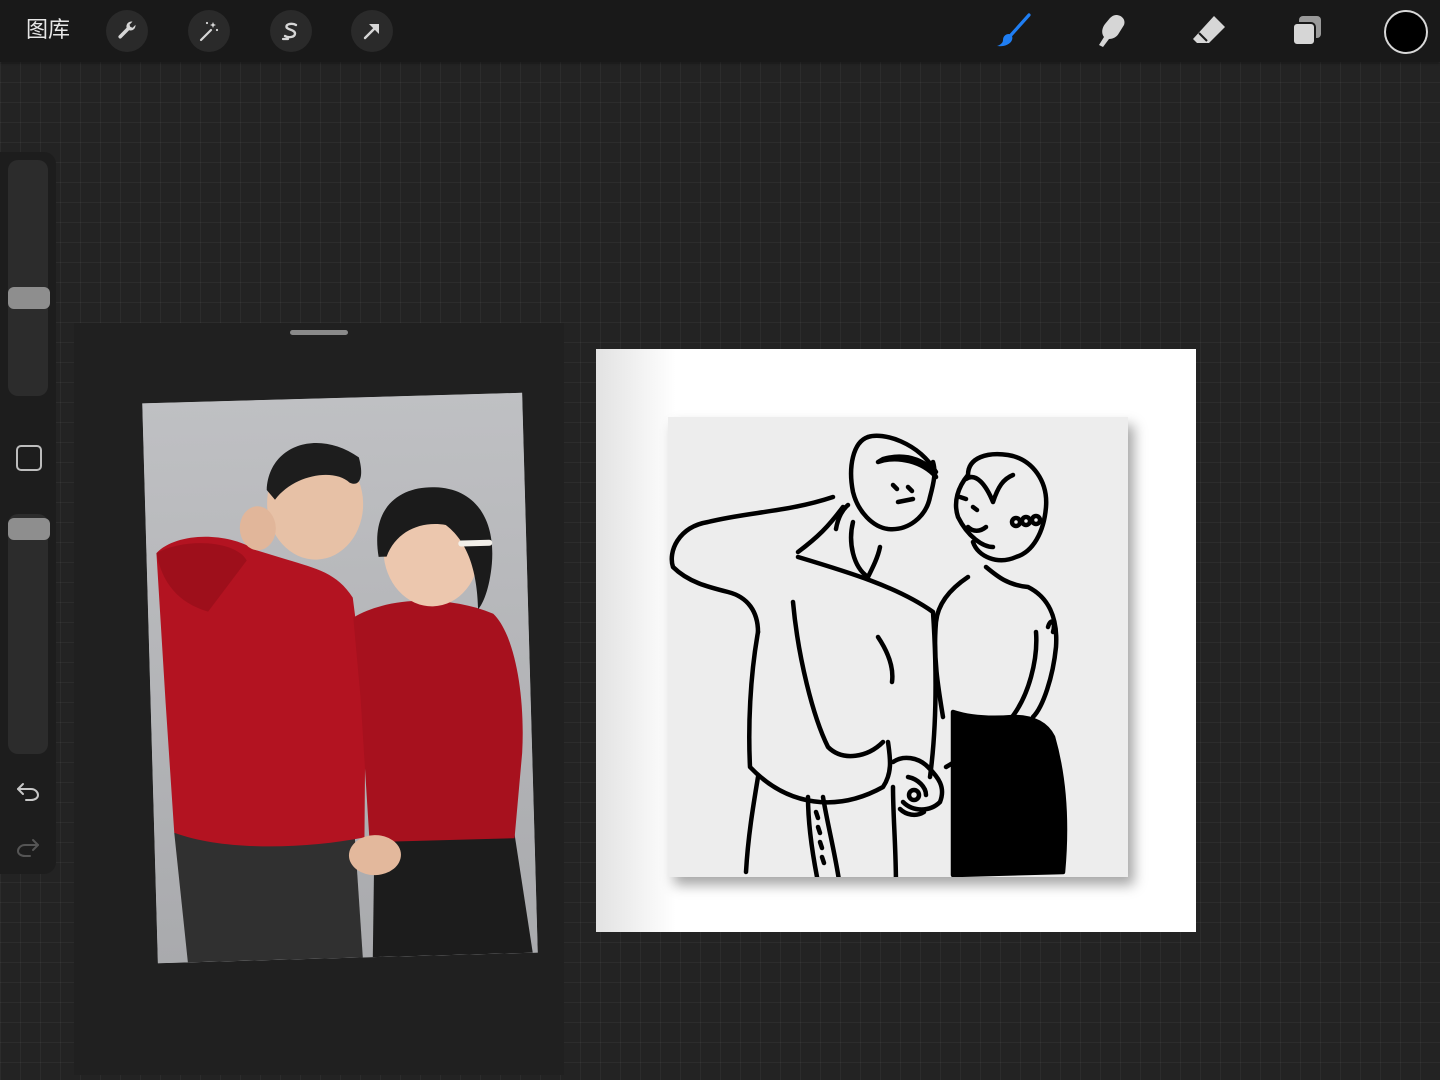  I want to click on redo-icon, so click(28, 846).